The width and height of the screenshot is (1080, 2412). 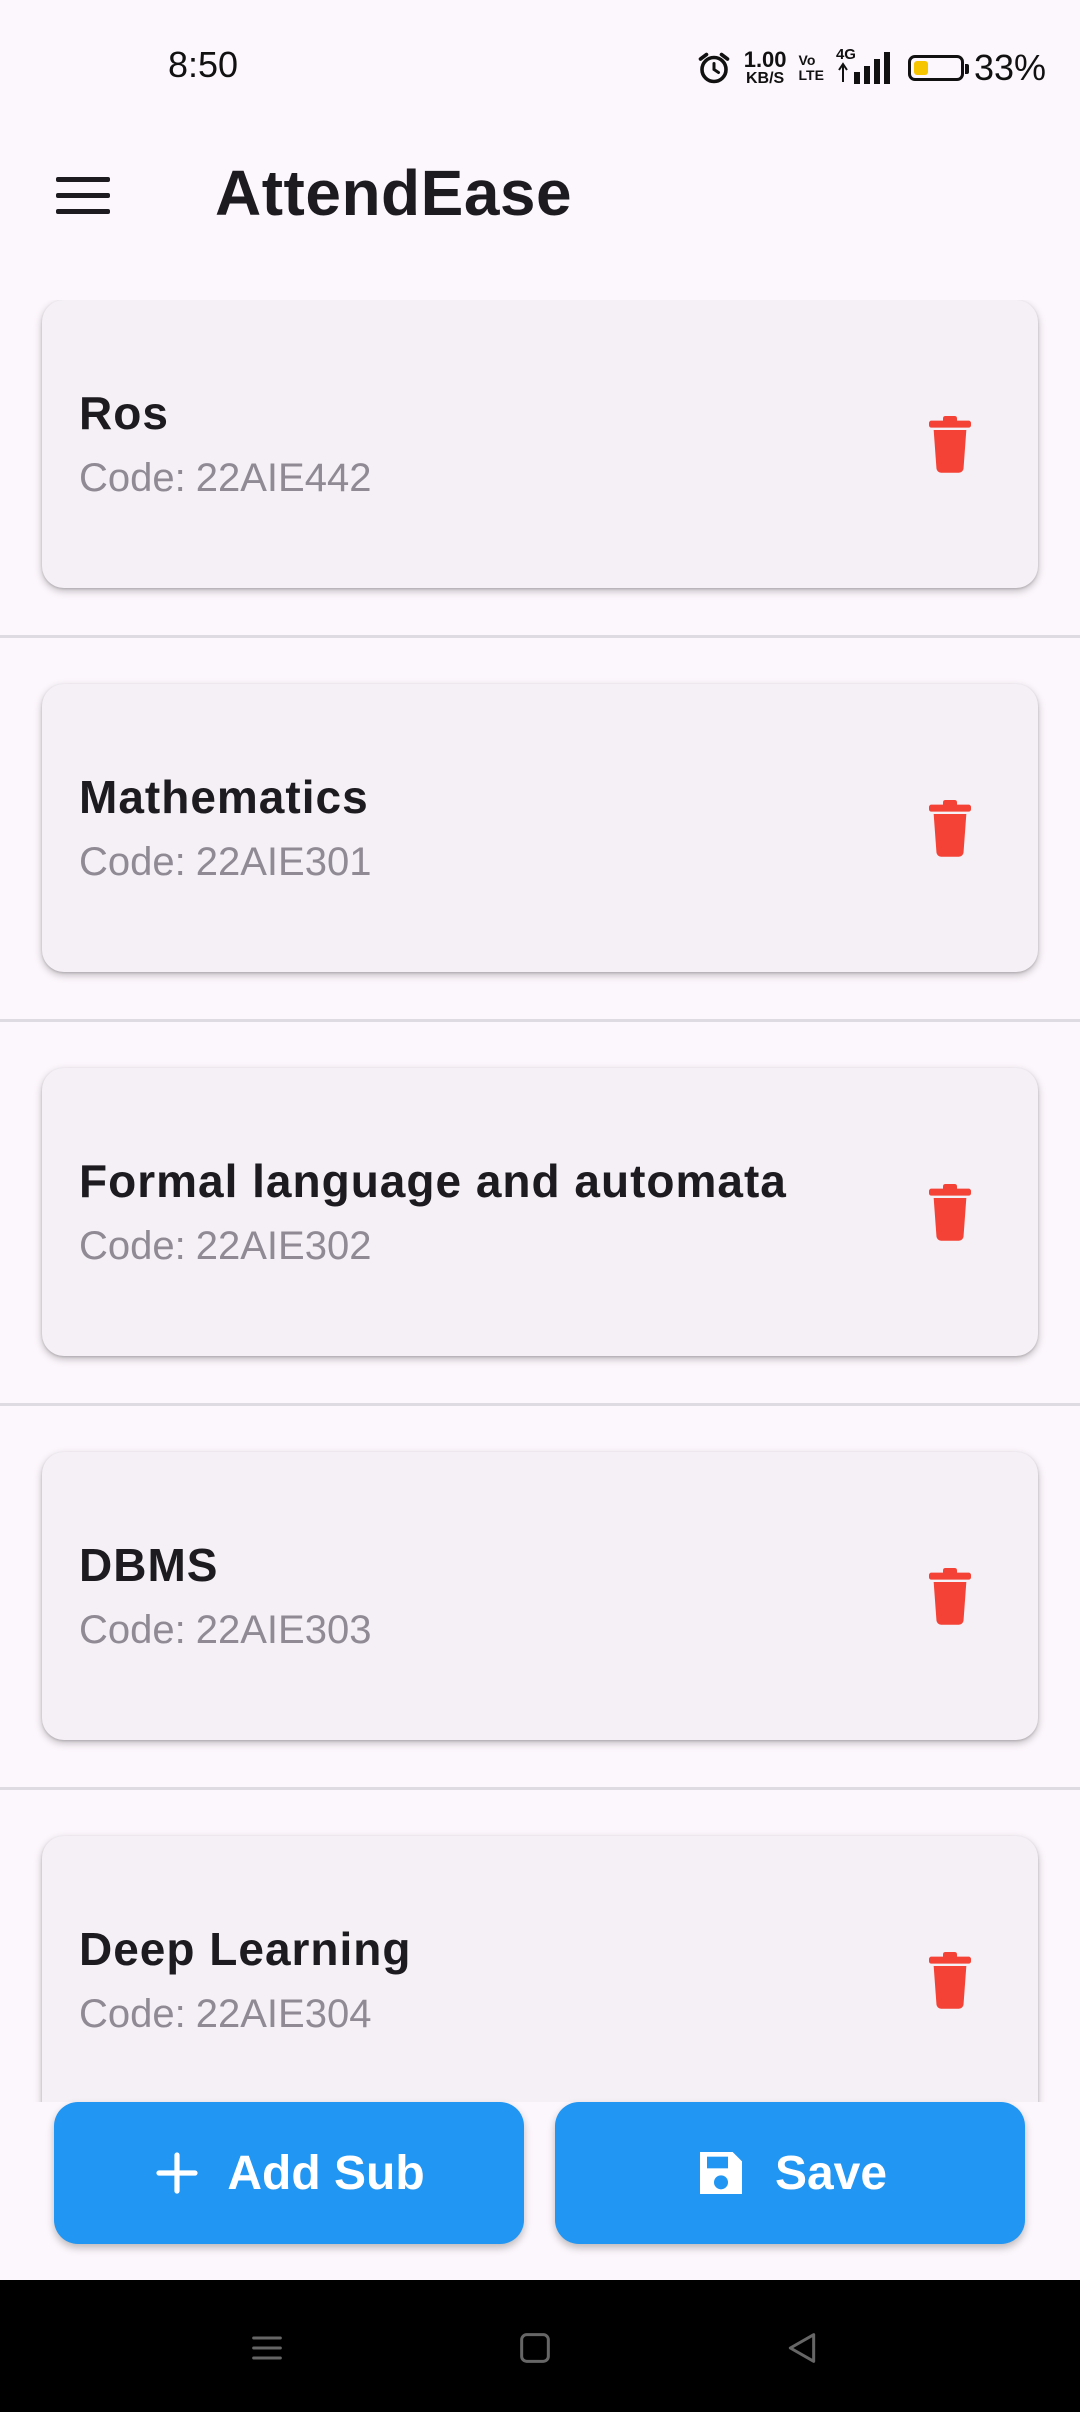 I want to click on back-button, so click(x=802, y=2348).